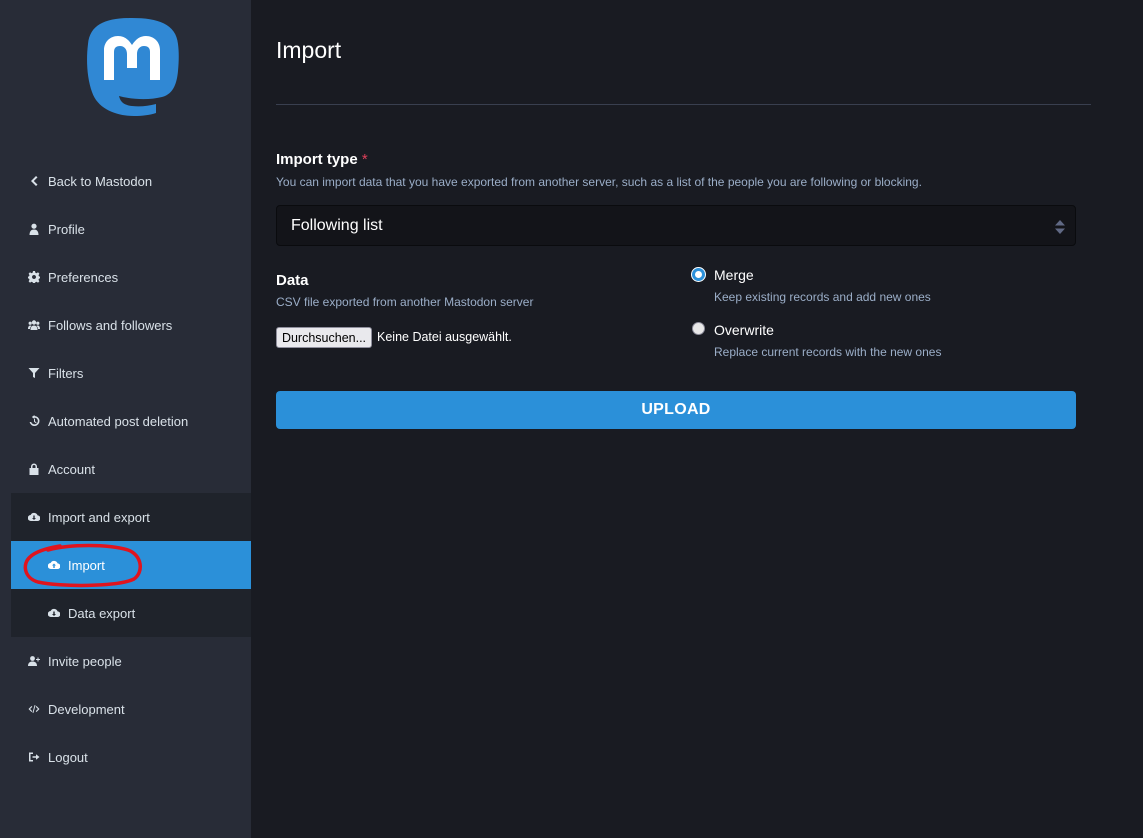  Describe the element at coordinates (86, 709) in the screenshot. I see `nav-label: Development` at that location.